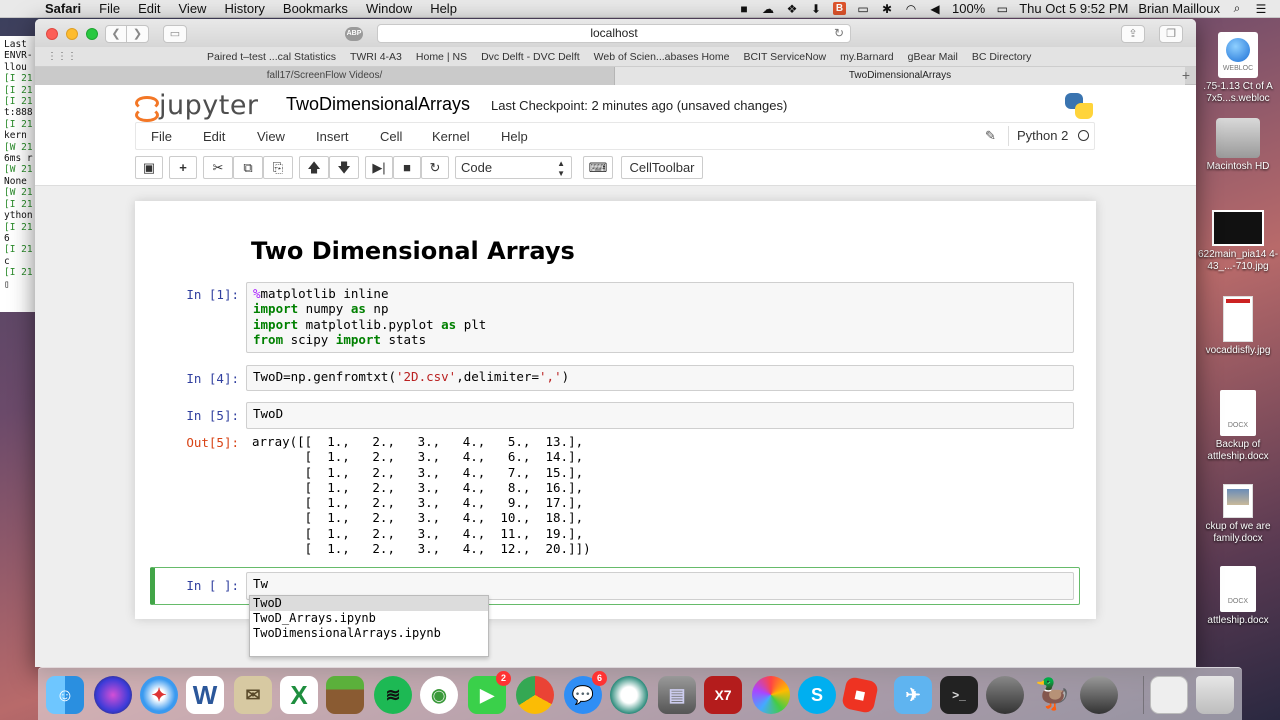  What do you see at coordinates (784, 57) in the screenshot?
I see `bookmark-link: BCIT ServiceNow` at bounding box center [784, 57].